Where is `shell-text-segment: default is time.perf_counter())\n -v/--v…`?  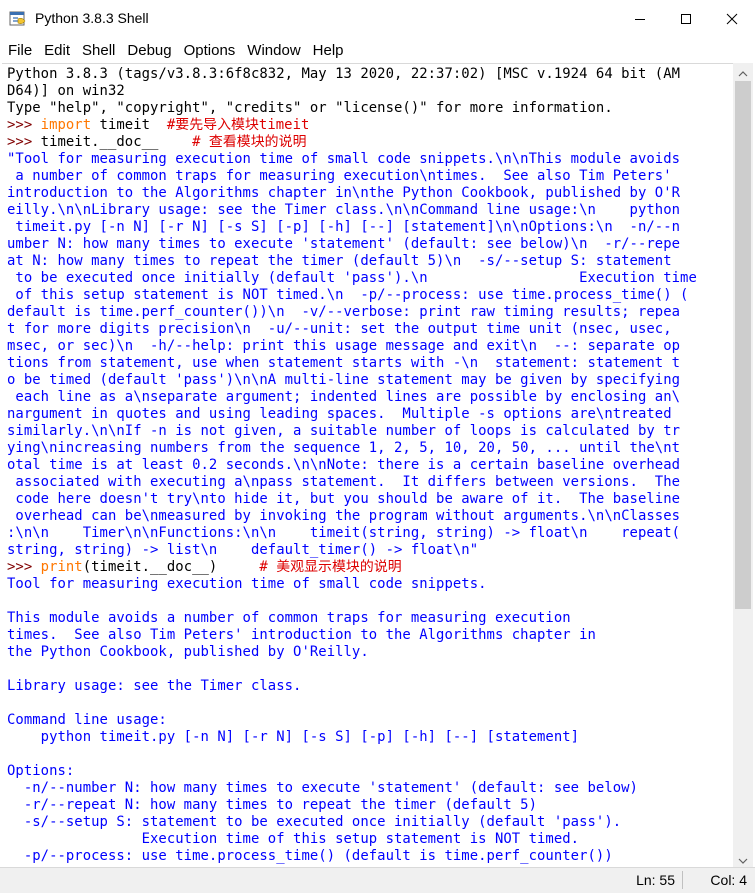 shell-text-segment: default is time.perf_counter())\n -v/--v… is located at coordinates (344, 312).